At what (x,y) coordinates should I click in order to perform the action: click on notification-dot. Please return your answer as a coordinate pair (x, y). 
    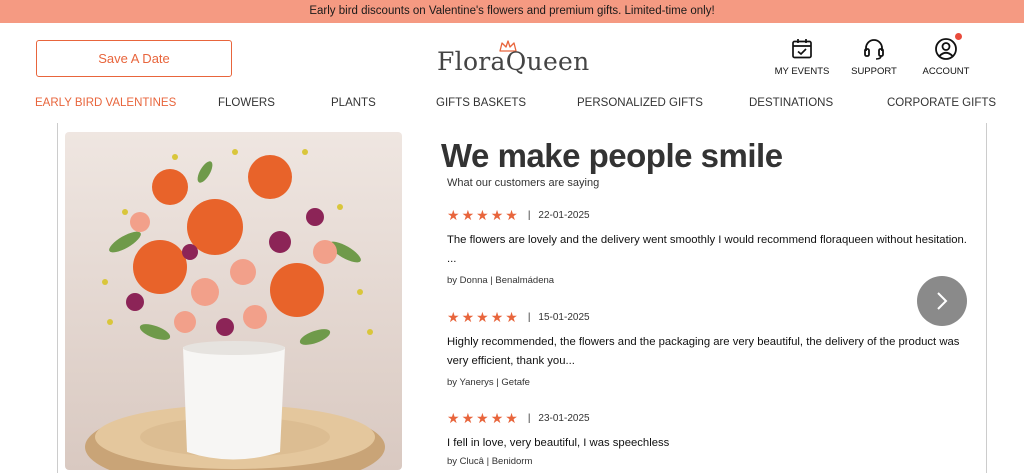
    Looking at the image, I should click on (958, 36).